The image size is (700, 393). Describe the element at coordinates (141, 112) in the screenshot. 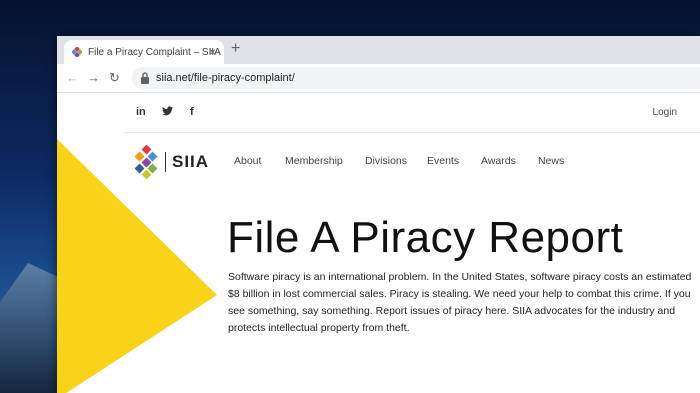

I see `linkedin-icon: in` at that location.